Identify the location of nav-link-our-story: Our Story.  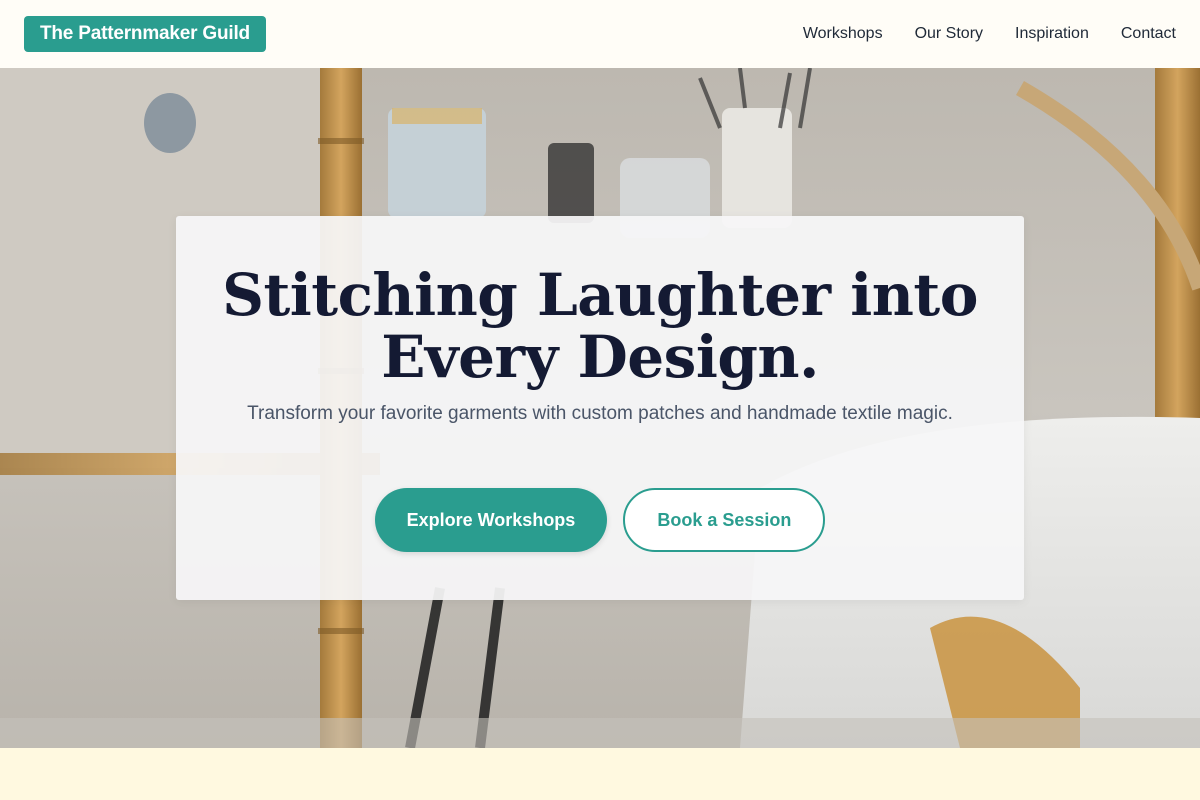
(949, 34).